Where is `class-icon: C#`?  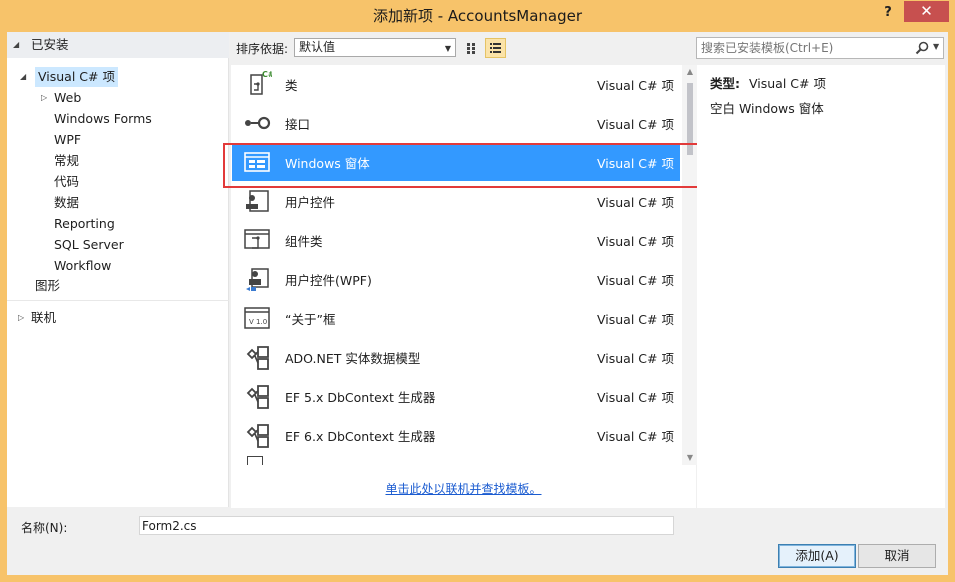
class-icon: C# is located at coordinates (261, 82).